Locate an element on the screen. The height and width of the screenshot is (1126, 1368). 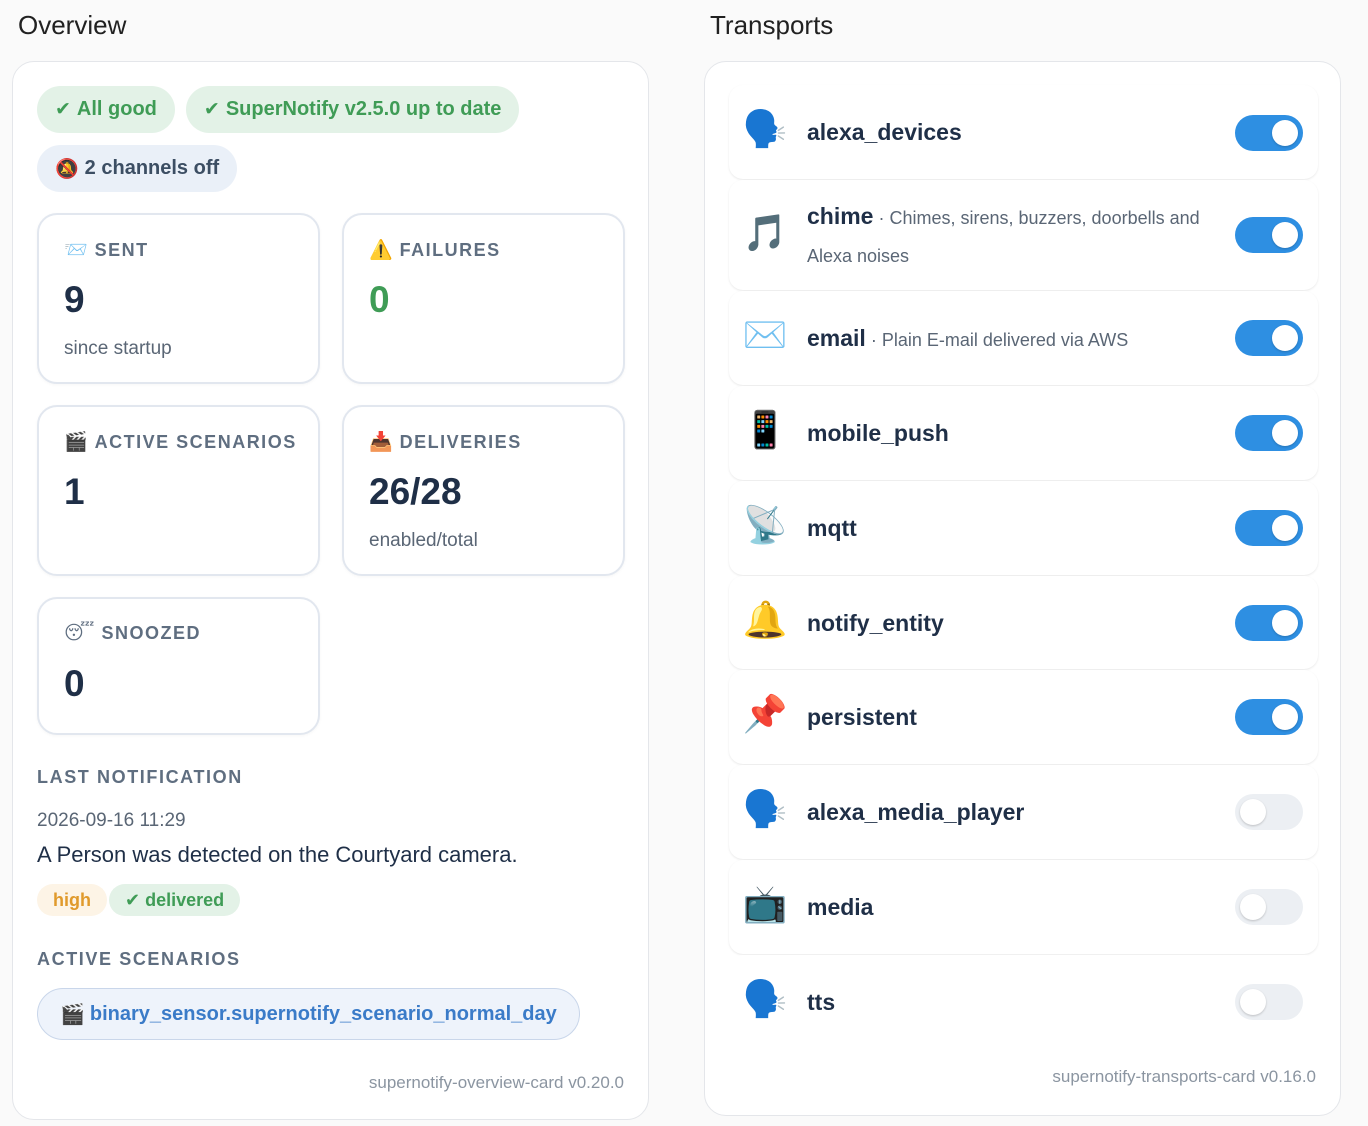
stat-label-text: SENT is located at coordinates (121, 249).